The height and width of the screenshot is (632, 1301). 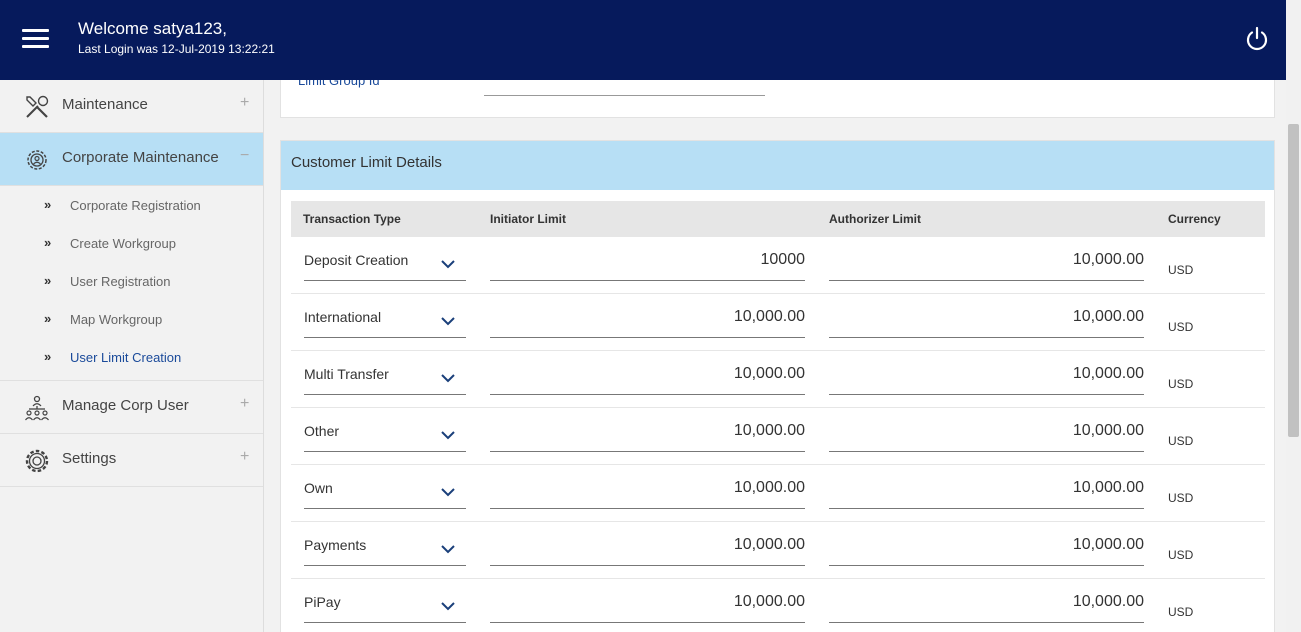 I want to click on transaction-type-select: Deposit Creation, so click(x=385, y=265).